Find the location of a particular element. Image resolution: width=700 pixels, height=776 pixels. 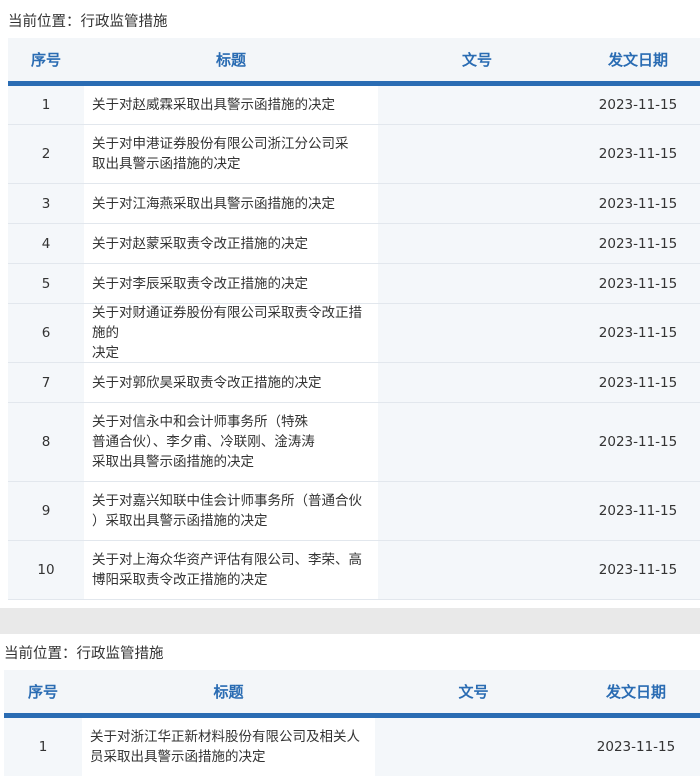

row-title-link: 关于对郭欣昊采取责令改正措施的决定 is located at coordinates (231, 382).